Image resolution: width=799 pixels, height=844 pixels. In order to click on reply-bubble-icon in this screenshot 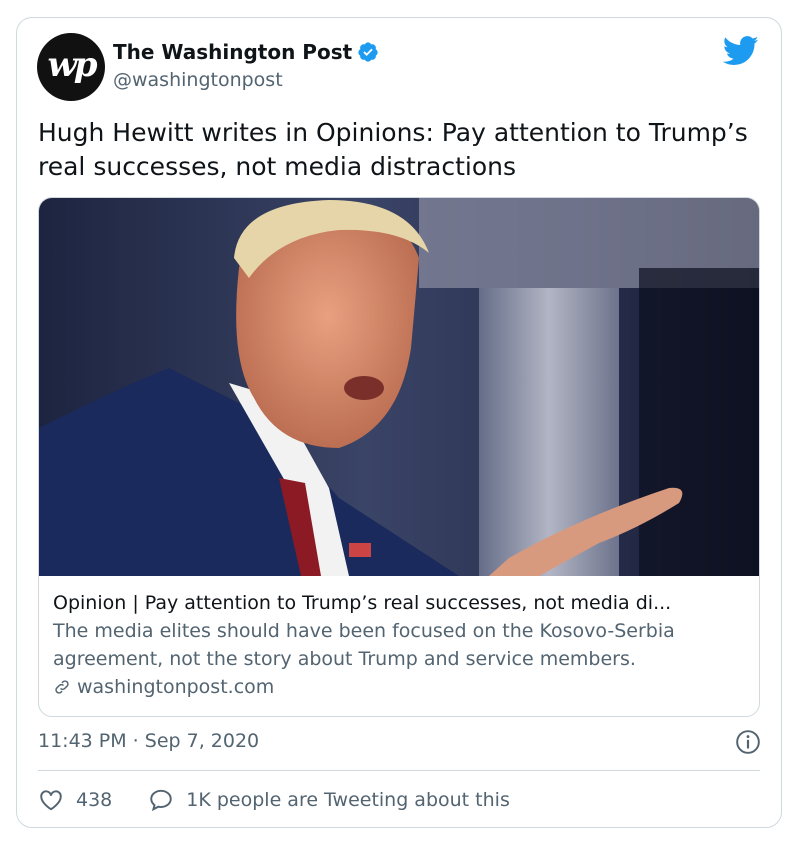, I will do `click(161, 800)`.